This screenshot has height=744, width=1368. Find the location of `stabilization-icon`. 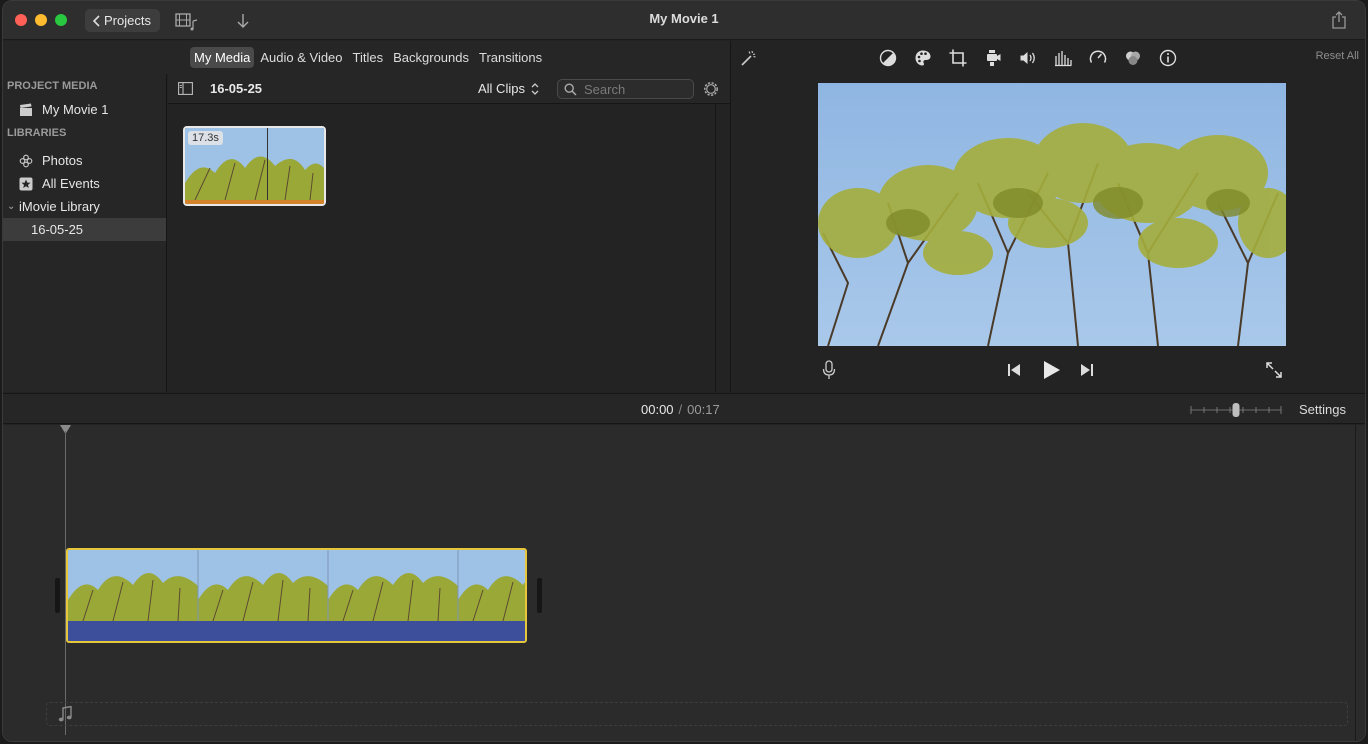

stabilization-icon is located at coordinates (993, 58).